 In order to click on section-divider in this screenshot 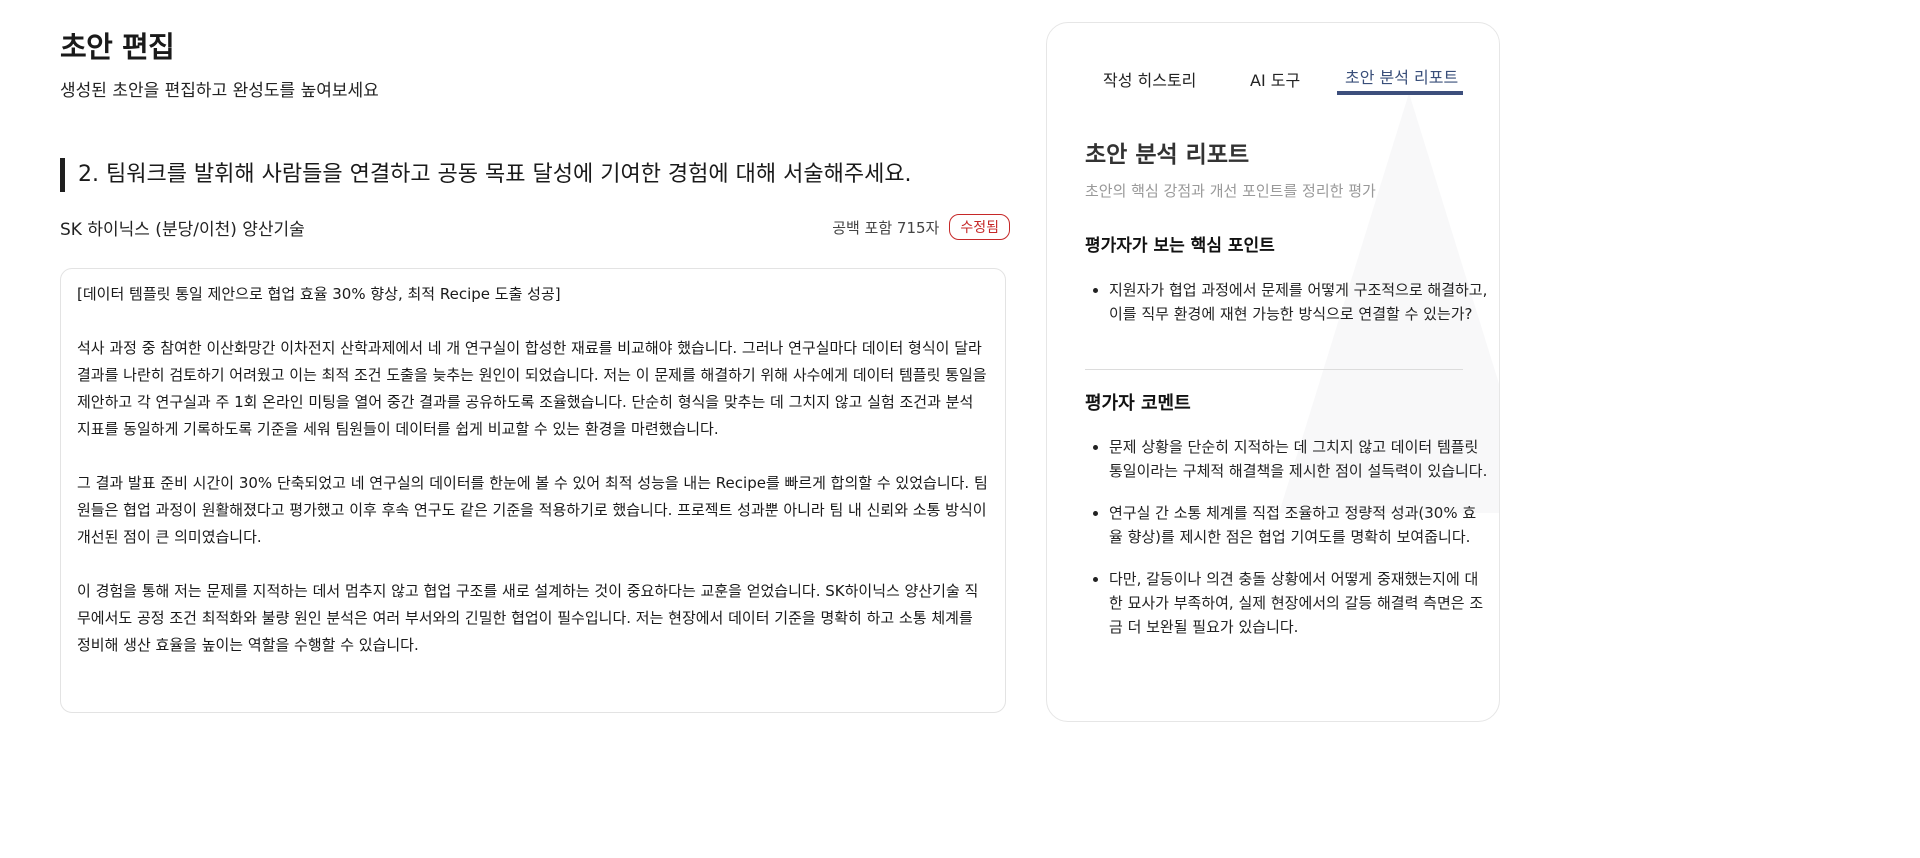, I will do `click(1274, 369)`.